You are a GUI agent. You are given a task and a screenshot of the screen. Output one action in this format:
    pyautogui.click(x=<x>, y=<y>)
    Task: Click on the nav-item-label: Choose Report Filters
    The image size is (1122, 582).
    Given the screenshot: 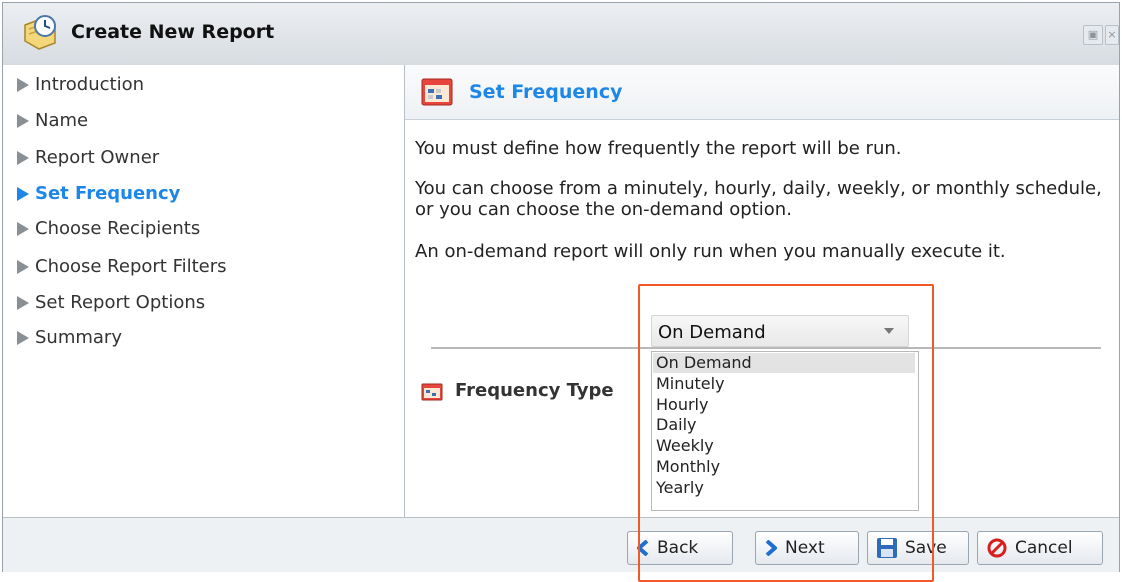 What is the action you would take?
    pyautogui.click(x=131, y=266)
    